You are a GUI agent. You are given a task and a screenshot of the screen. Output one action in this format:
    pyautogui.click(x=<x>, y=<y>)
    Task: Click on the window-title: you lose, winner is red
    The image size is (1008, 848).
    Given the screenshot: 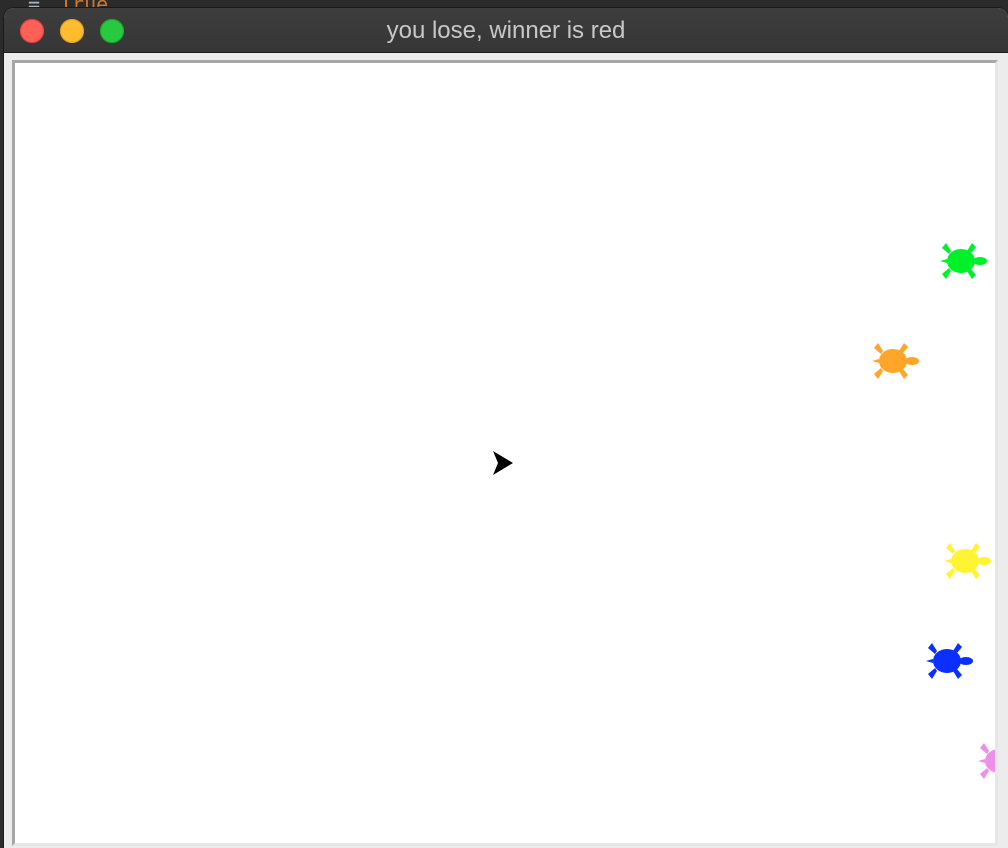 What is the action you would take?
    pyautogui.click(x=506, y=30)
    